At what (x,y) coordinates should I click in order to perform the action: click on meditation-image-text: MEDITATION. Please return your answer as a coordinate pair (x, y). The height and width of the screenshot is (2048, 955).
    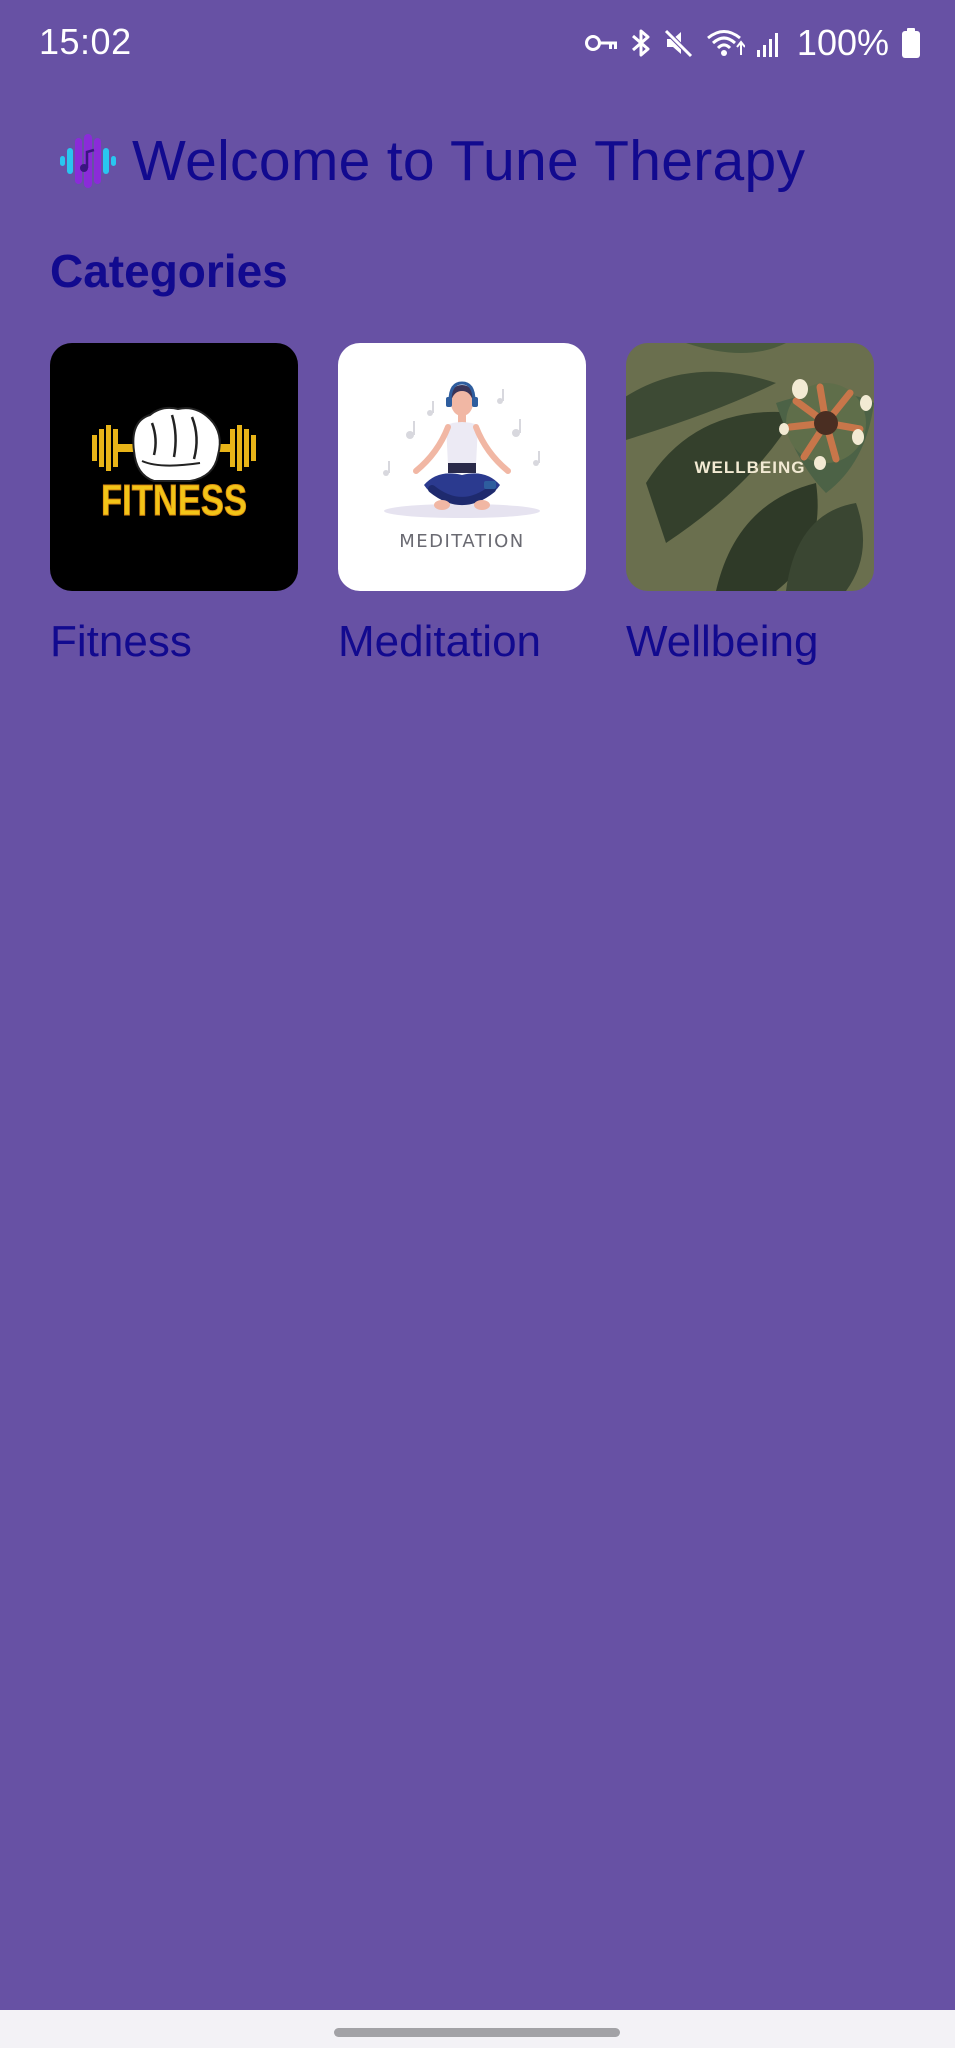
    Looking at the image, I should click on (462, 541).